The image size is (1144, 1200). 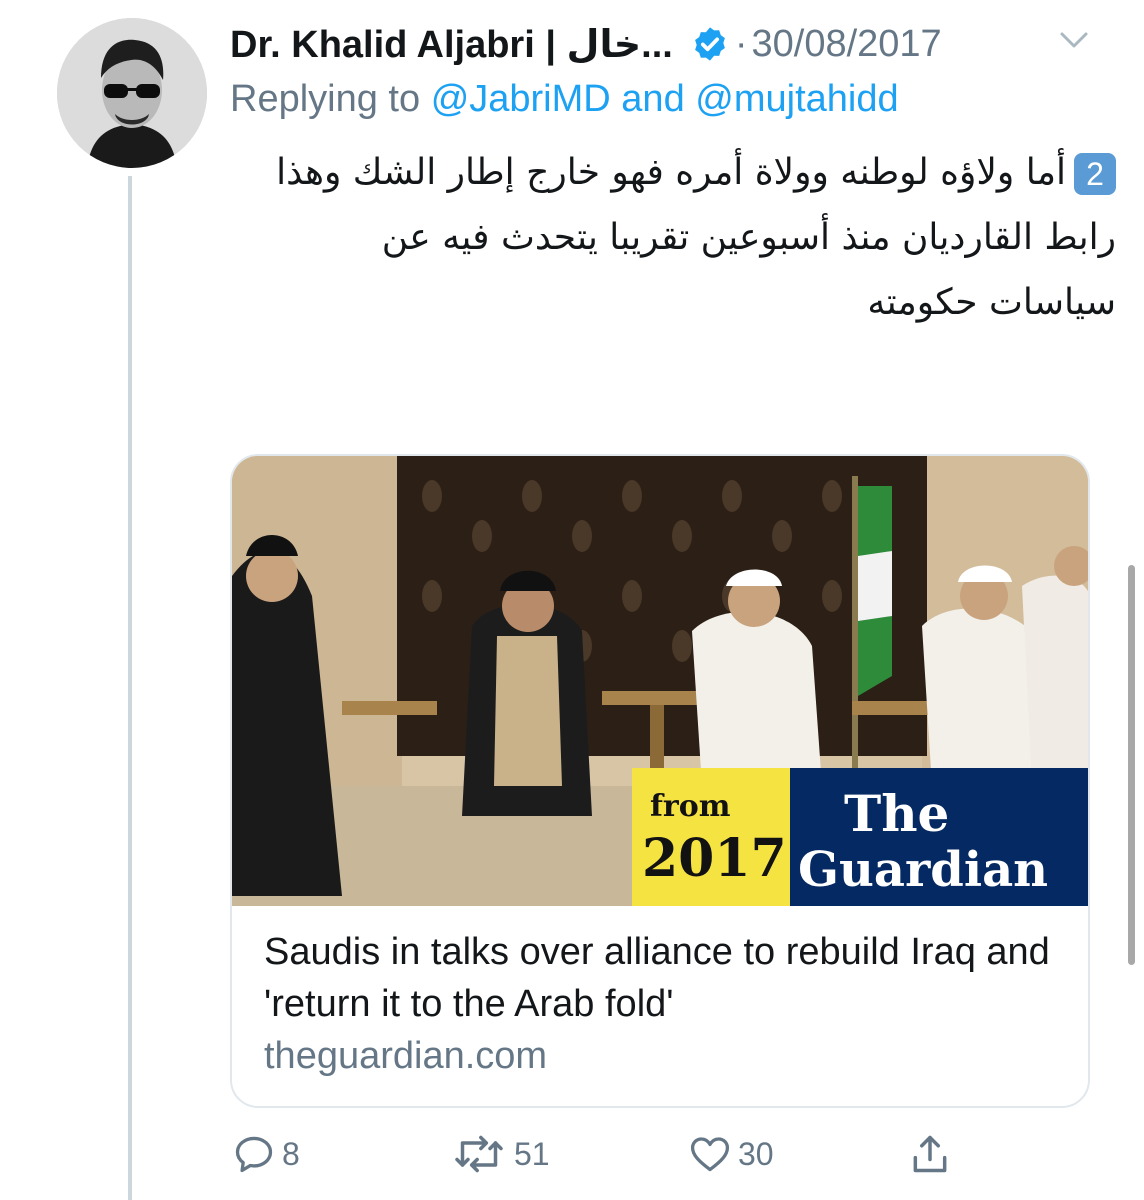 What do you see at coordinates (731, 1154) in the screenshot?
I see `like-button: 30` at bounding box center [731, 1154].